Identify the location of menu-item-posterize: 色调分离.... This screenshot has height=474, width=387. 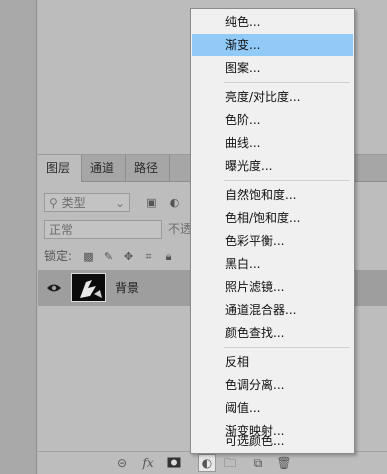
(272, 385).